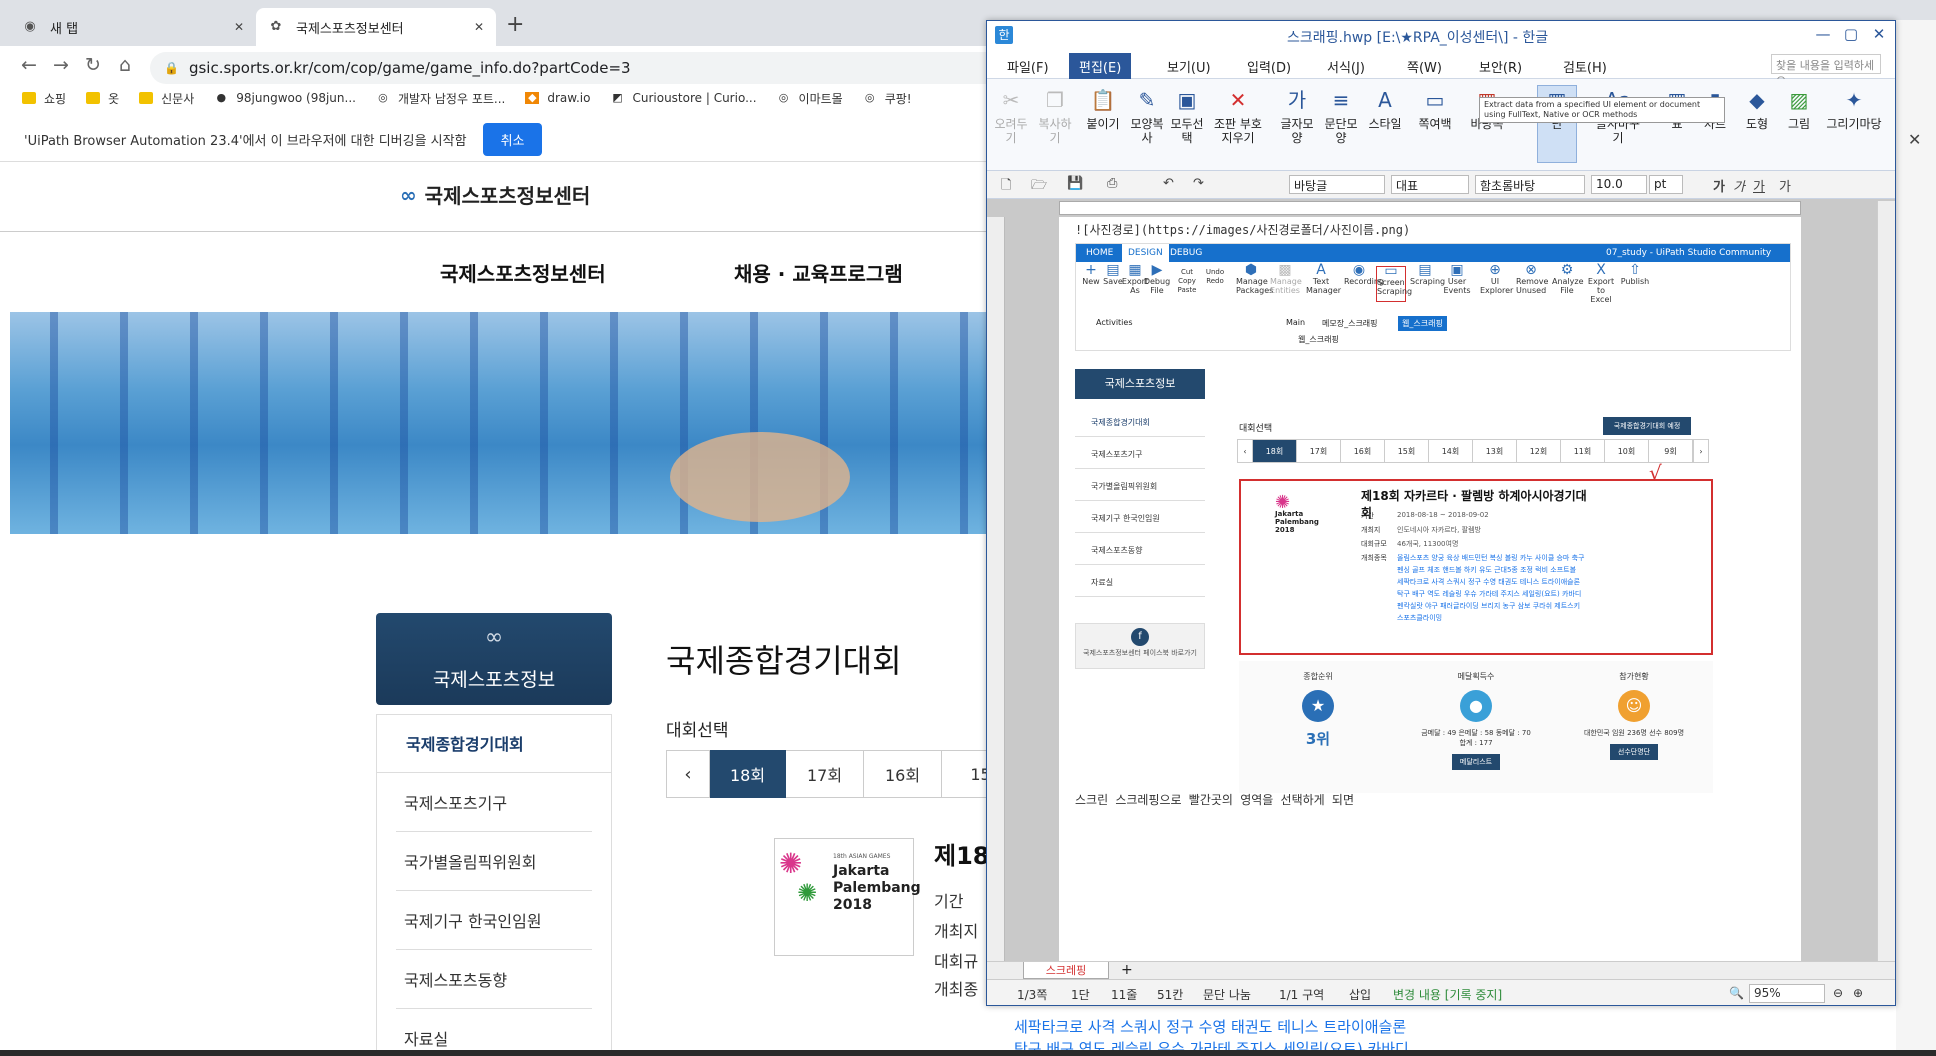 Image resolution: width=1936 pixels, height=1056 pixels. What do you see at coordinates (1838, 993) in the screenshot?
I see `zoom-out-icon: ⊖` at bounding box center [1838, 993].